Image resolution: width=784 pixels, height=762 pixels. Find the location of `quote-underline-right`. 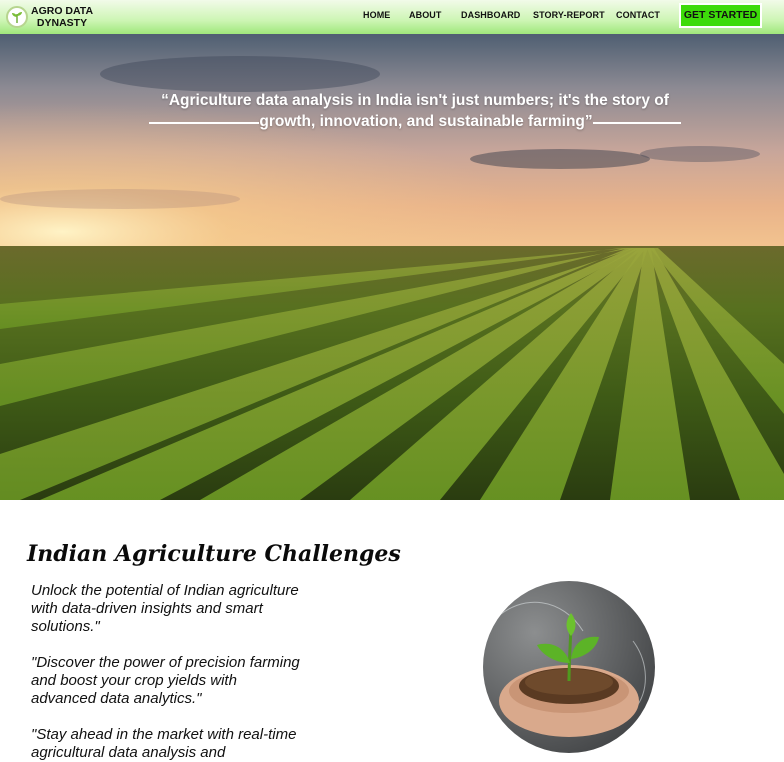

quote-underline-right is located at coordinates (636, 123).